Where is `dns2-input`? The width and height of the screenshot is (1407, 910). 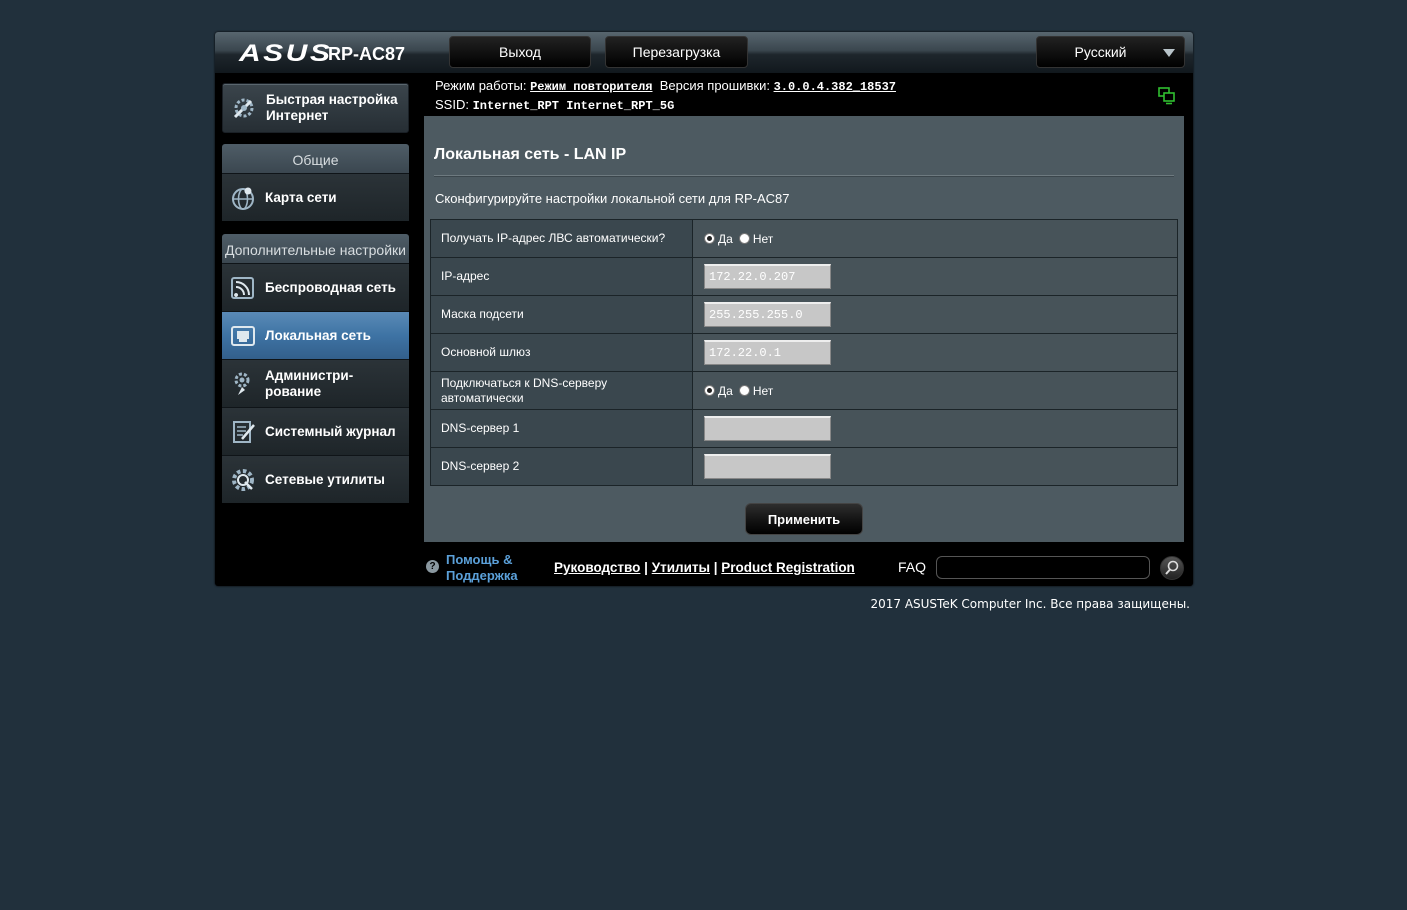
dns2-input is located at coordinates (767, 466).